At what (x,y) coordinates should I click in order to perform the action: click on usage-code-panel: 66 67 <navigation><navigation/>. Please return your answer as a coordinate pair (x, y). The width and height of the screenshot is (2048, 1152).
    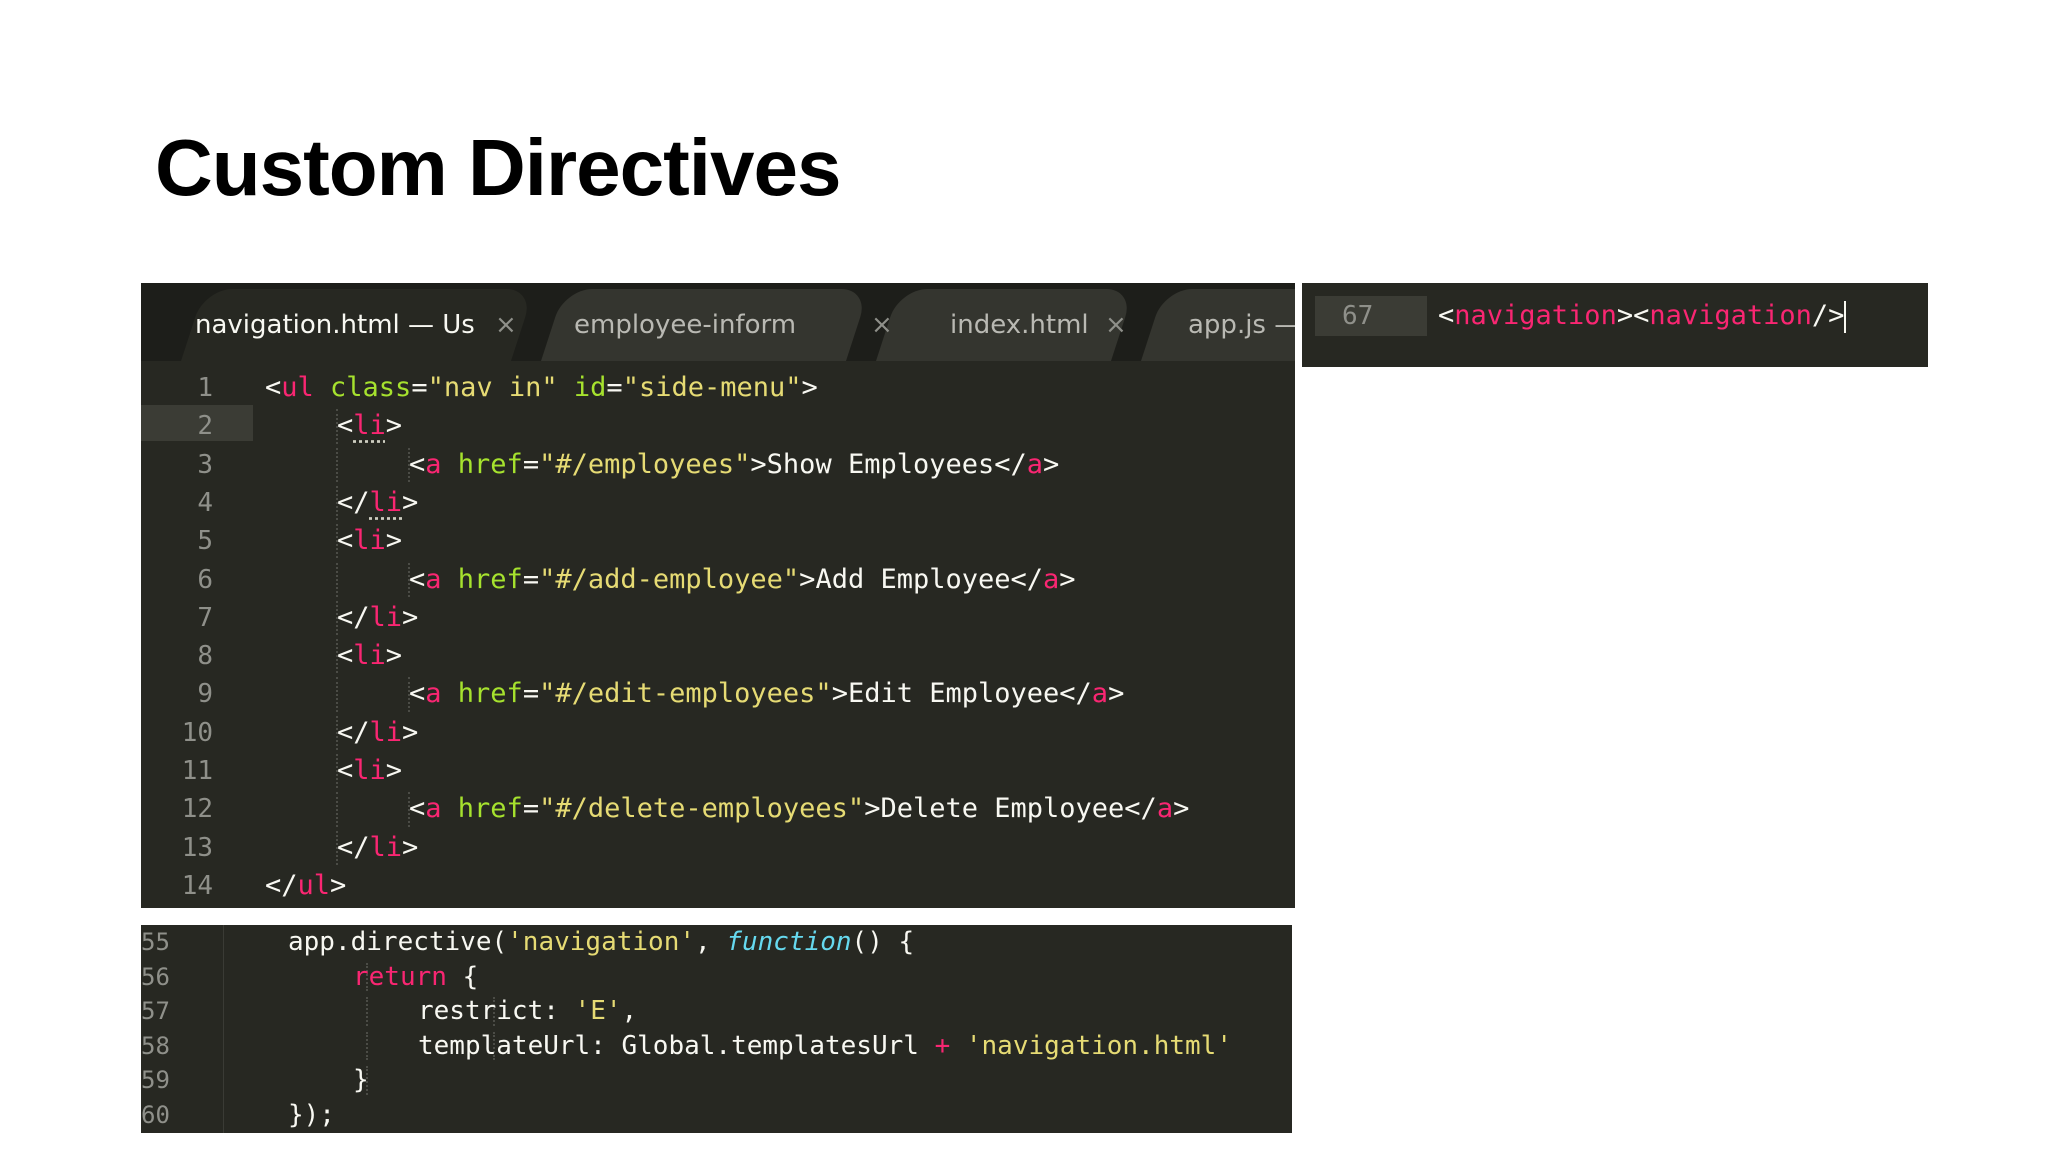
    Looking at the image, I should click on (1615, 325).